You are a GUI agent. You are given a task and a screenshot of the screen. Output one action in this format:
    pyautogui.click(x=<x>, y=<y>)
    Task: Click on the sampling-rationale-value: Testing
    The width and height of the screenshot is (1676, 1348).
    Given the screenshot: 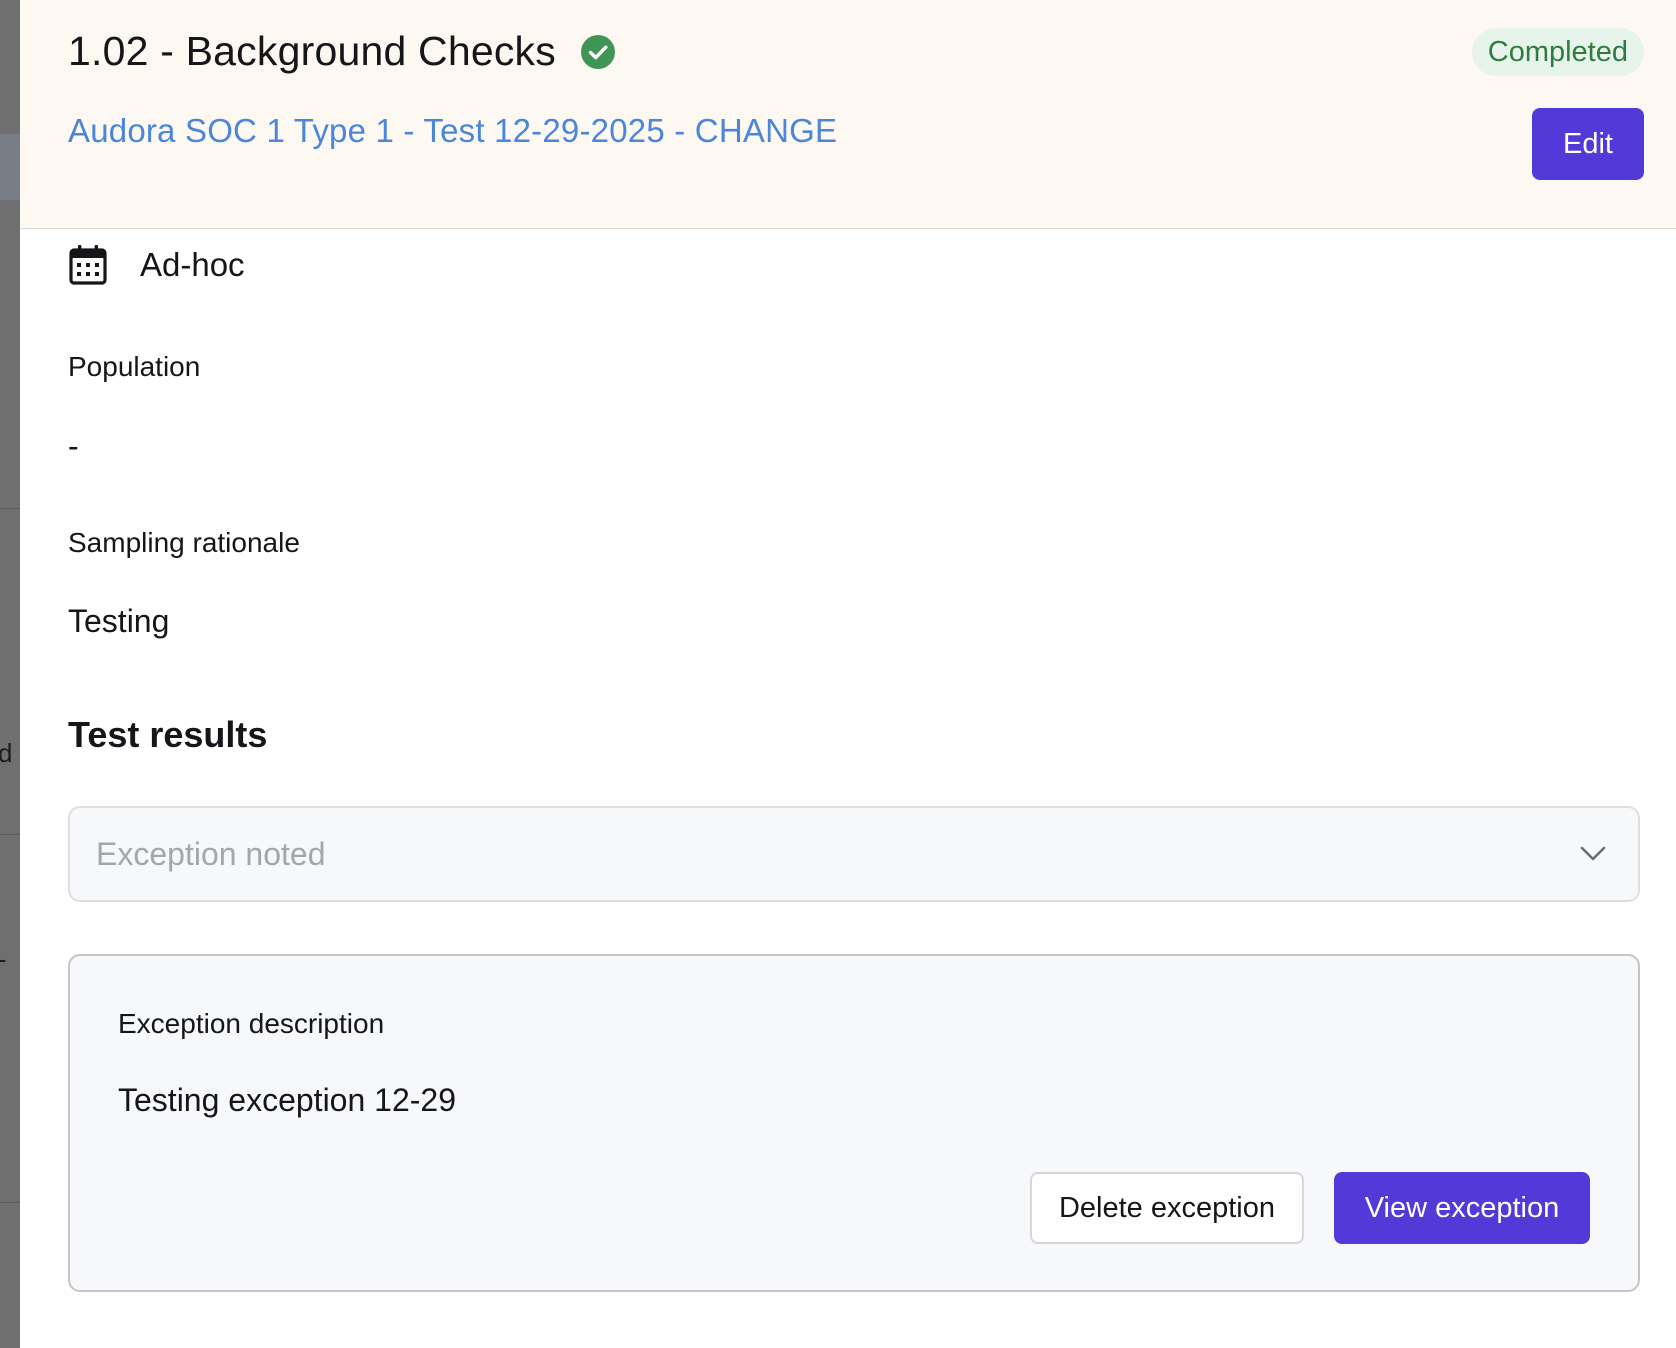 What is the action you would take?
    pyautogui.click(x=119, y=621)
    